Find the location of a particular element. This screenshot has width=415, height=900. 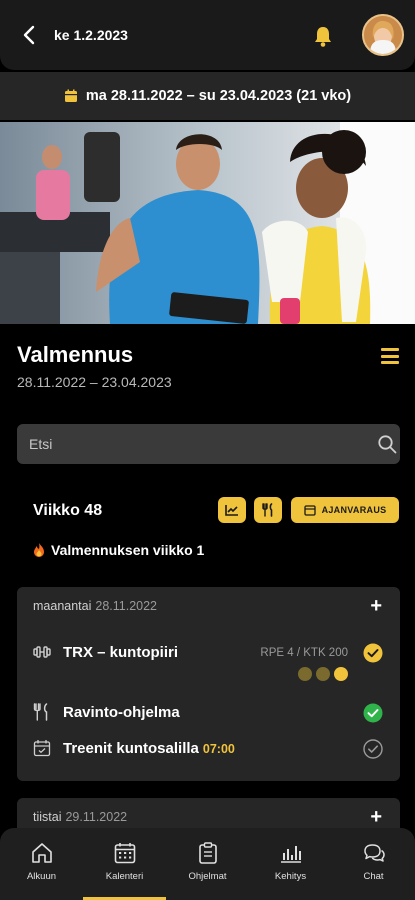

day-date: 28.11.2022 is located at coordinates (126, 606).